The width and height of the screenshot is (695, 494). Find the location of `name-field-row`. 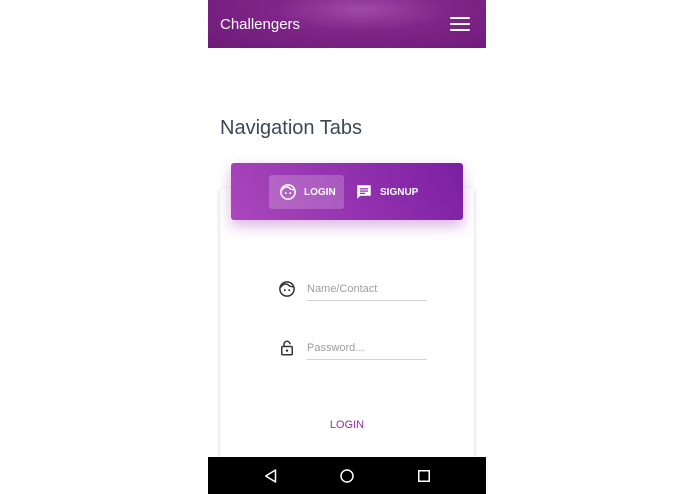

name-field-row is located at coordinates (353, 291).